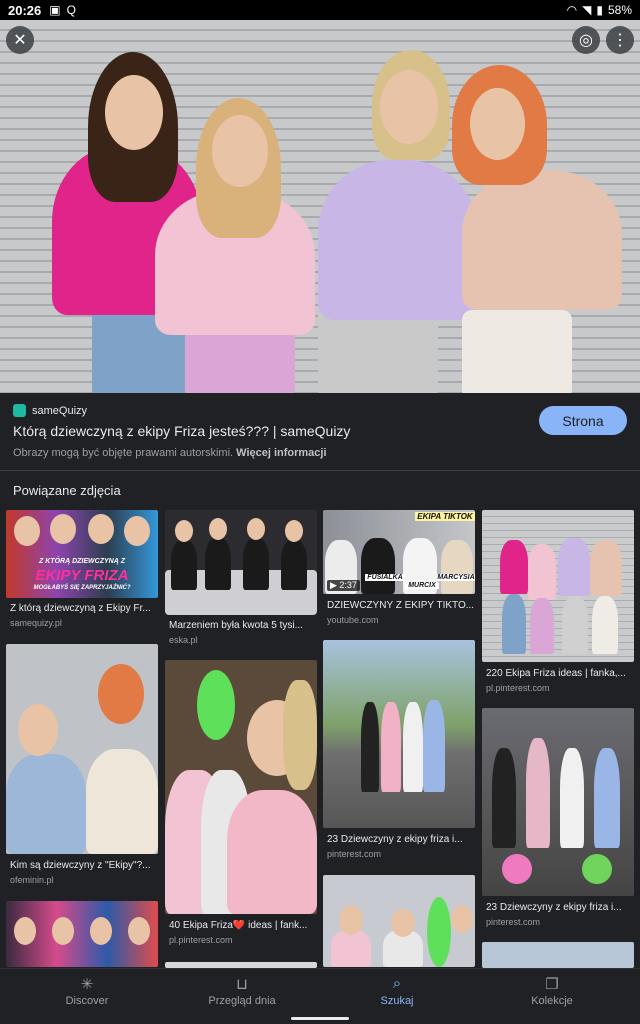 The height and width of the screenshot is (1024, 640). What do you see at coordinates (620, 40) in the screenshot?
I see `more-options-button: ⋮` at bounding box center [620, 40].